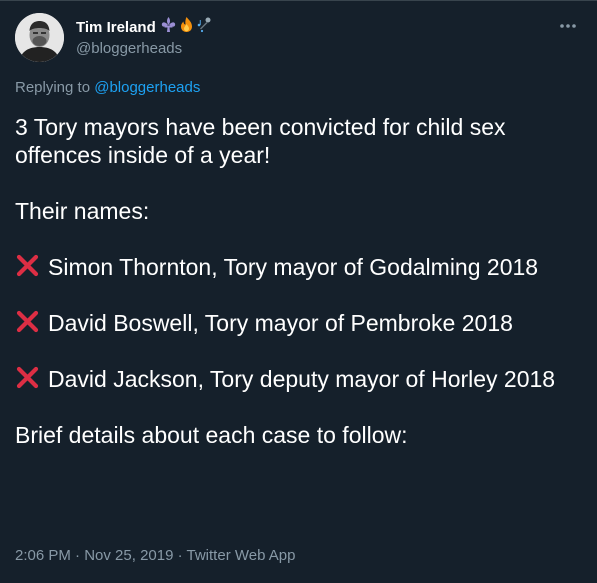 Image resolution: width=597 pixels, height=583 pixels. What do you see at coordinates (116, 28) in the screenshot?
I see `display-name: Tim Ireland` at bounding box center [116, 28].